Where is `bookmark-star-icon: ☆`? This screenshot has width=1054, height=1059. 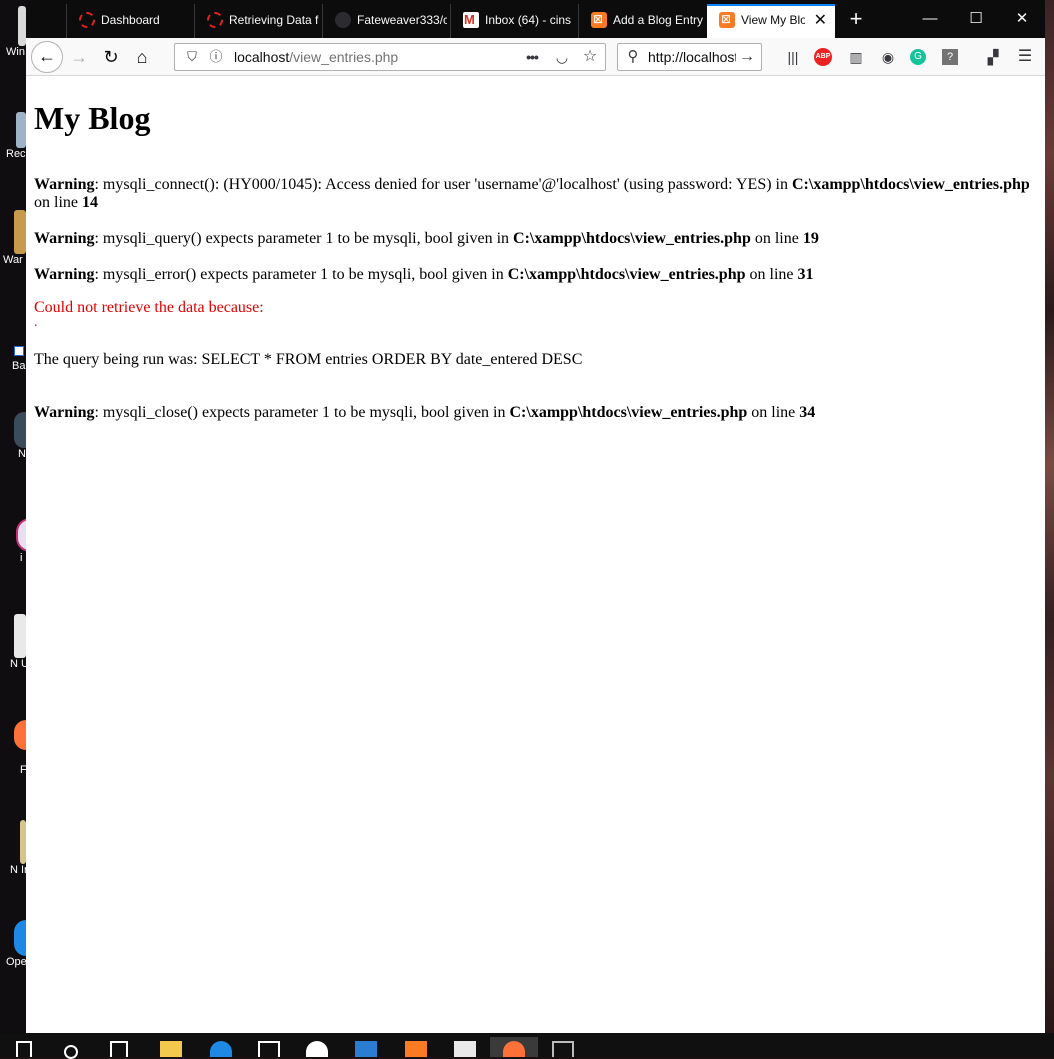 bookmark-star-icon: ☆ is located at coordinates (590, 57).